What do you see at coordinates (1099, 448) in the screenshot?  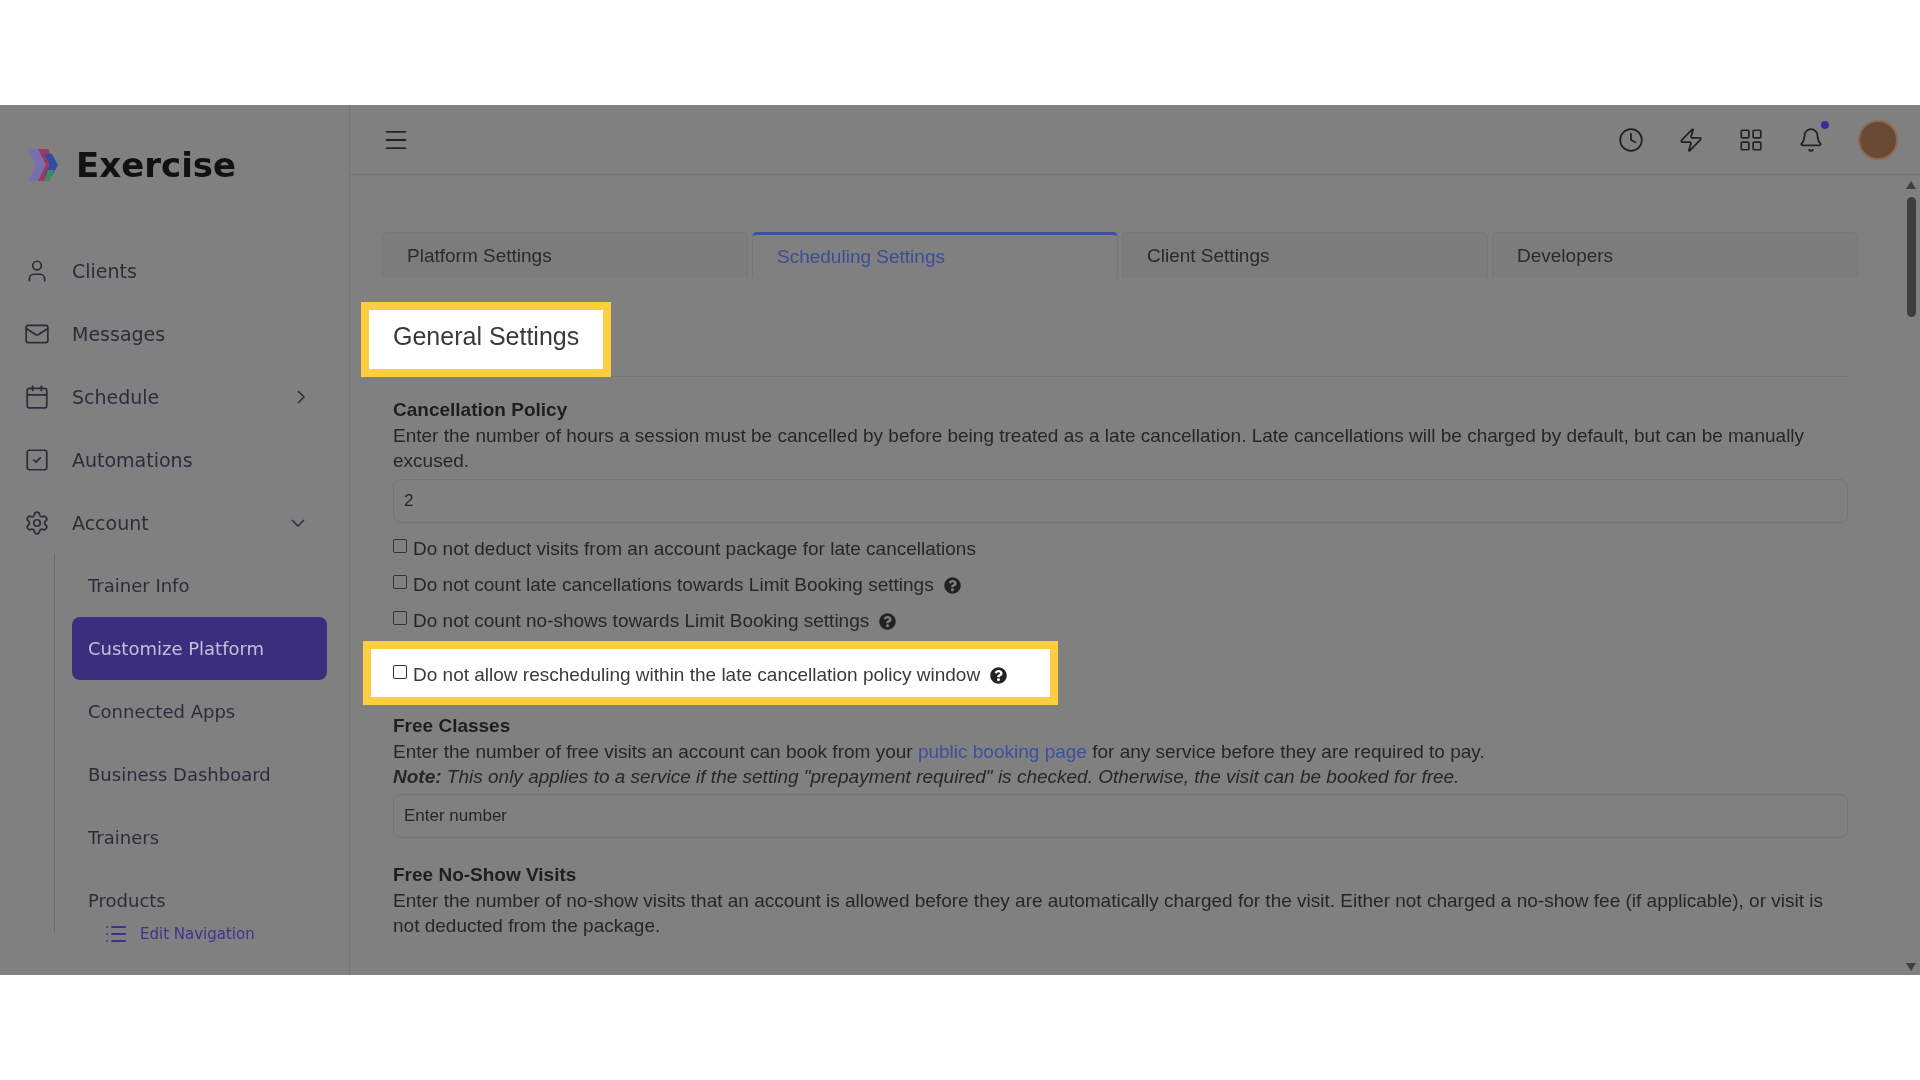 I see `description: Enter the number of hours a session must be cancelled by before being treated as a late cancellation. Late cancellations will be charged by default, but can be manually excused.` at bounding box center [1099, 448].